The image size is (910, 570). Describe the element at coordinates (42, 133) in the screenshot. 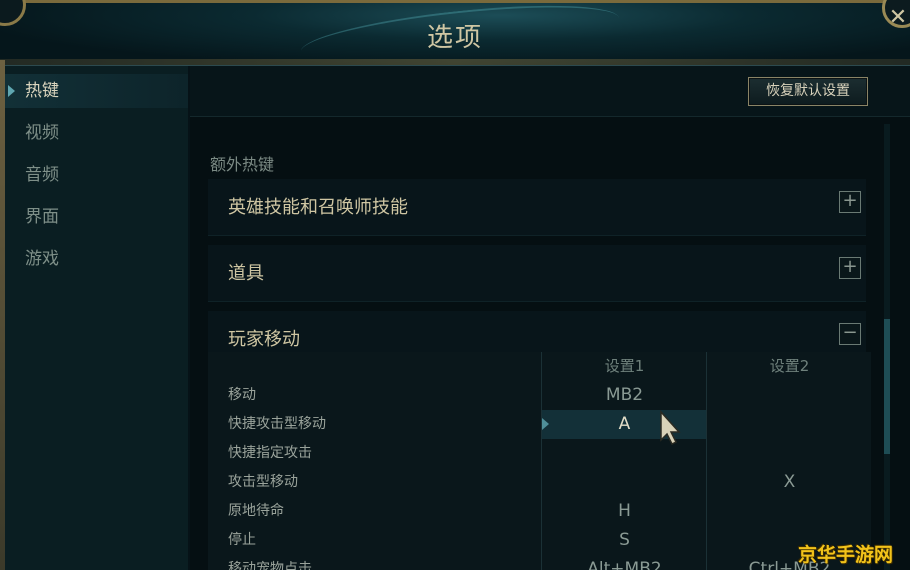

I see `sidebar-item-label: 视频` at that location.